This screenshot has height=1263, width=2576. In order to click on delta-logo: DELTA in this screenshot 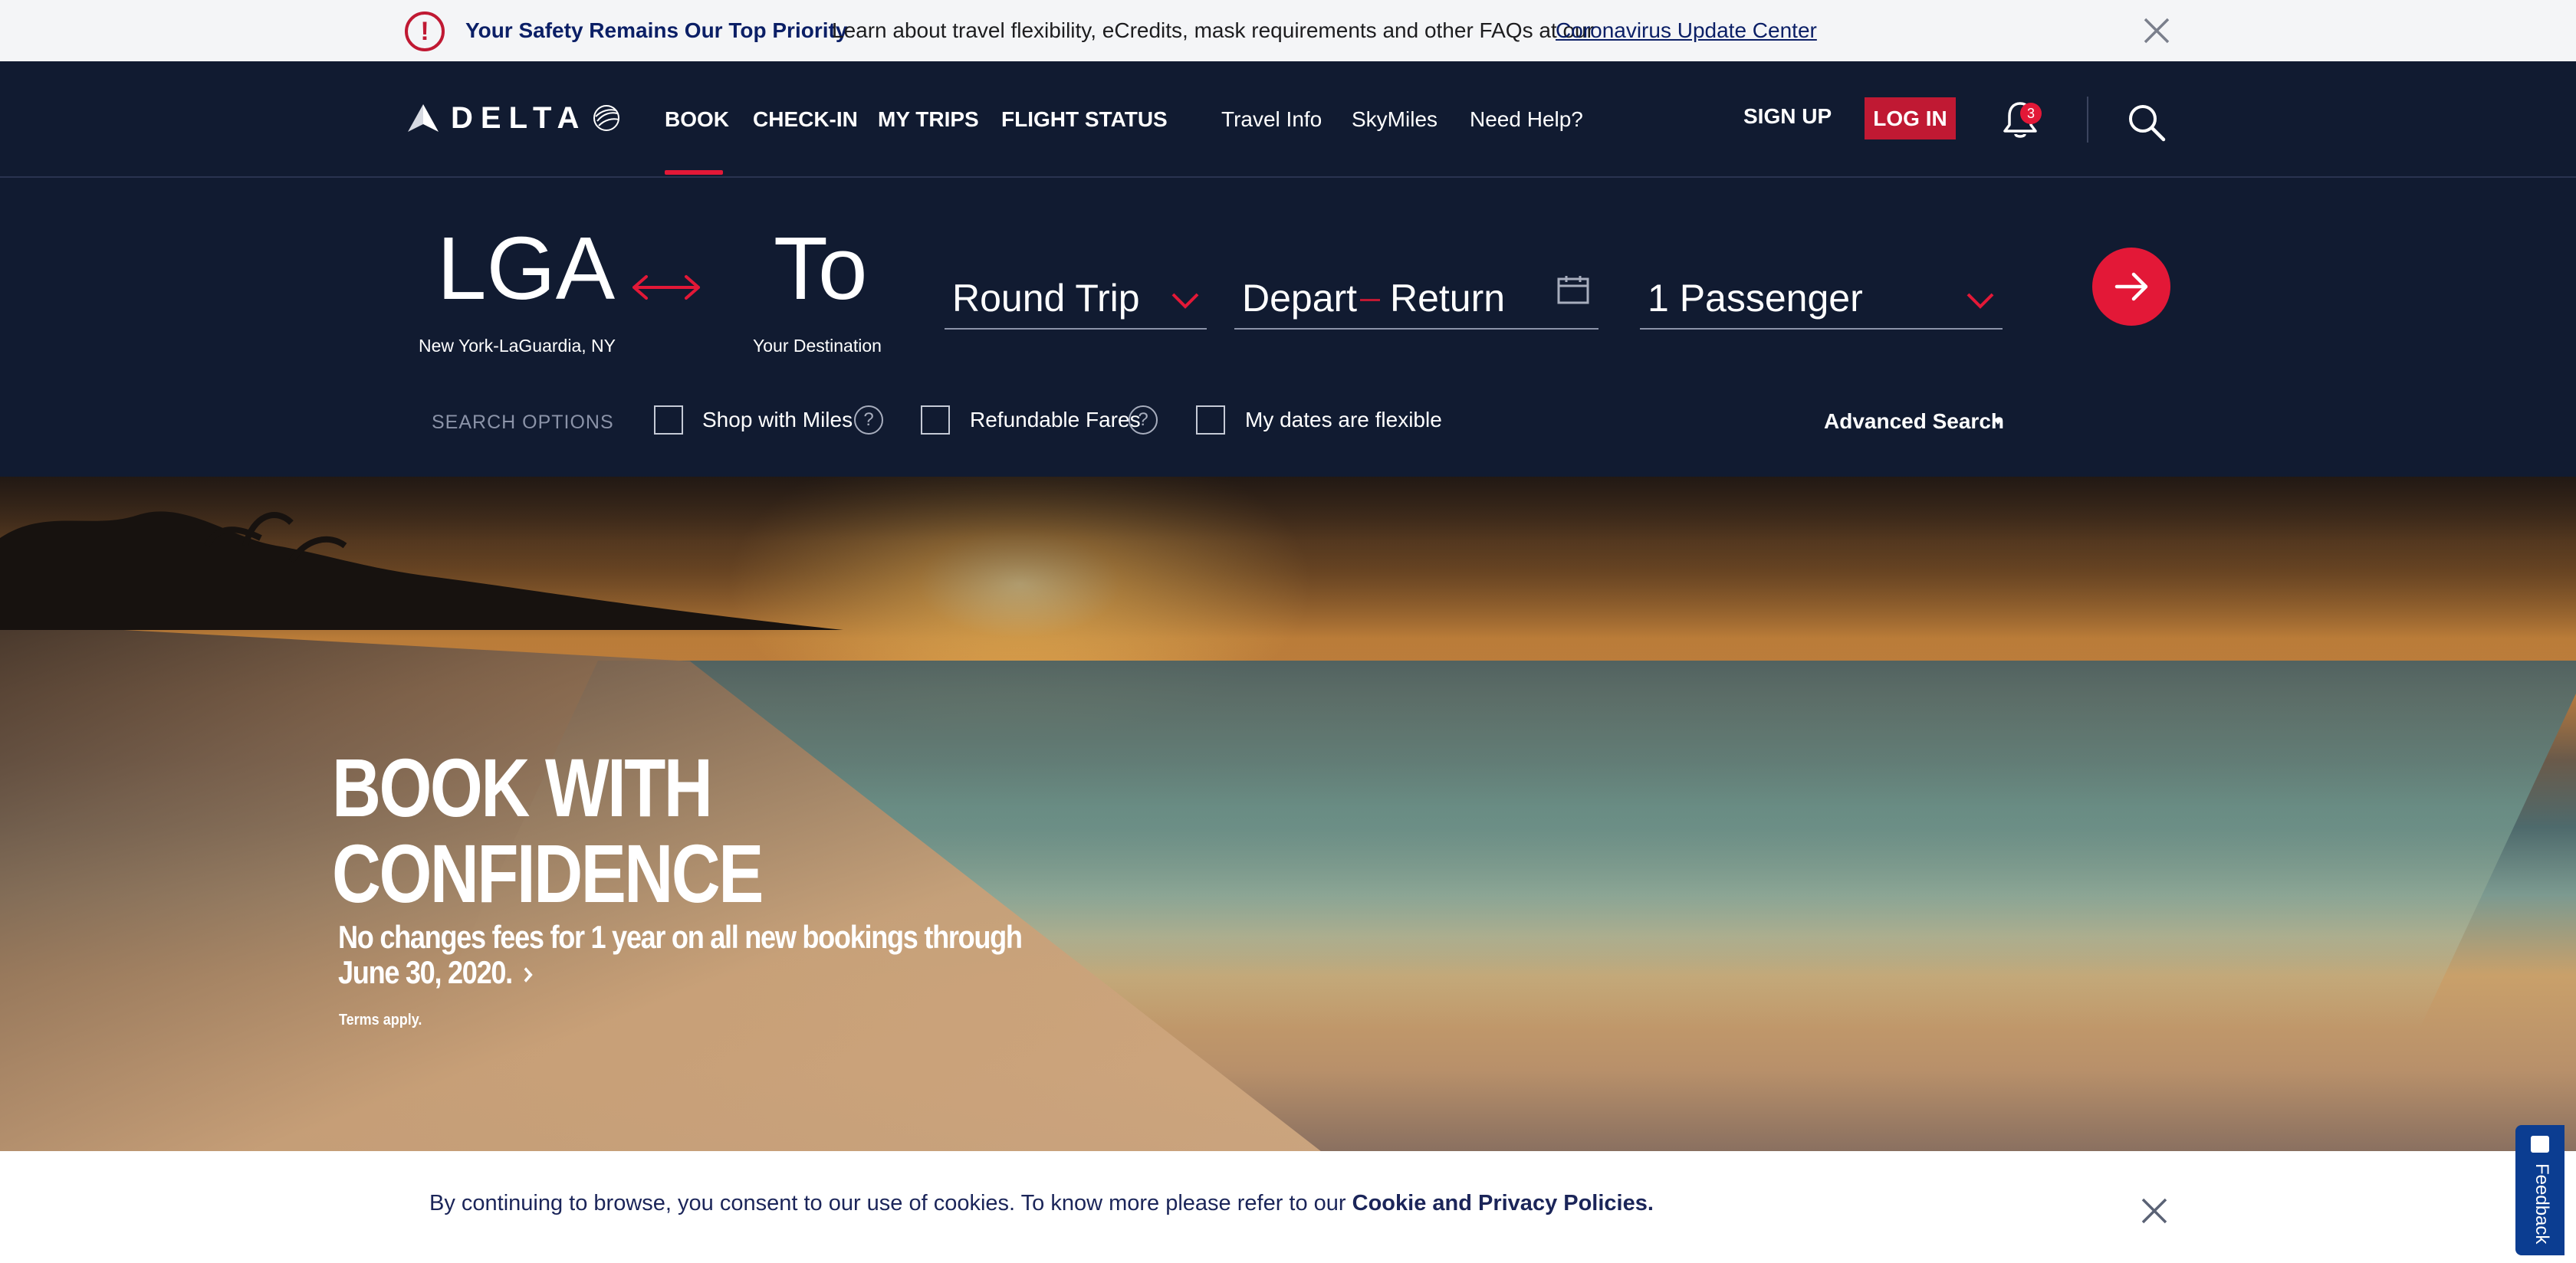, I will do `click(514, 118)`.